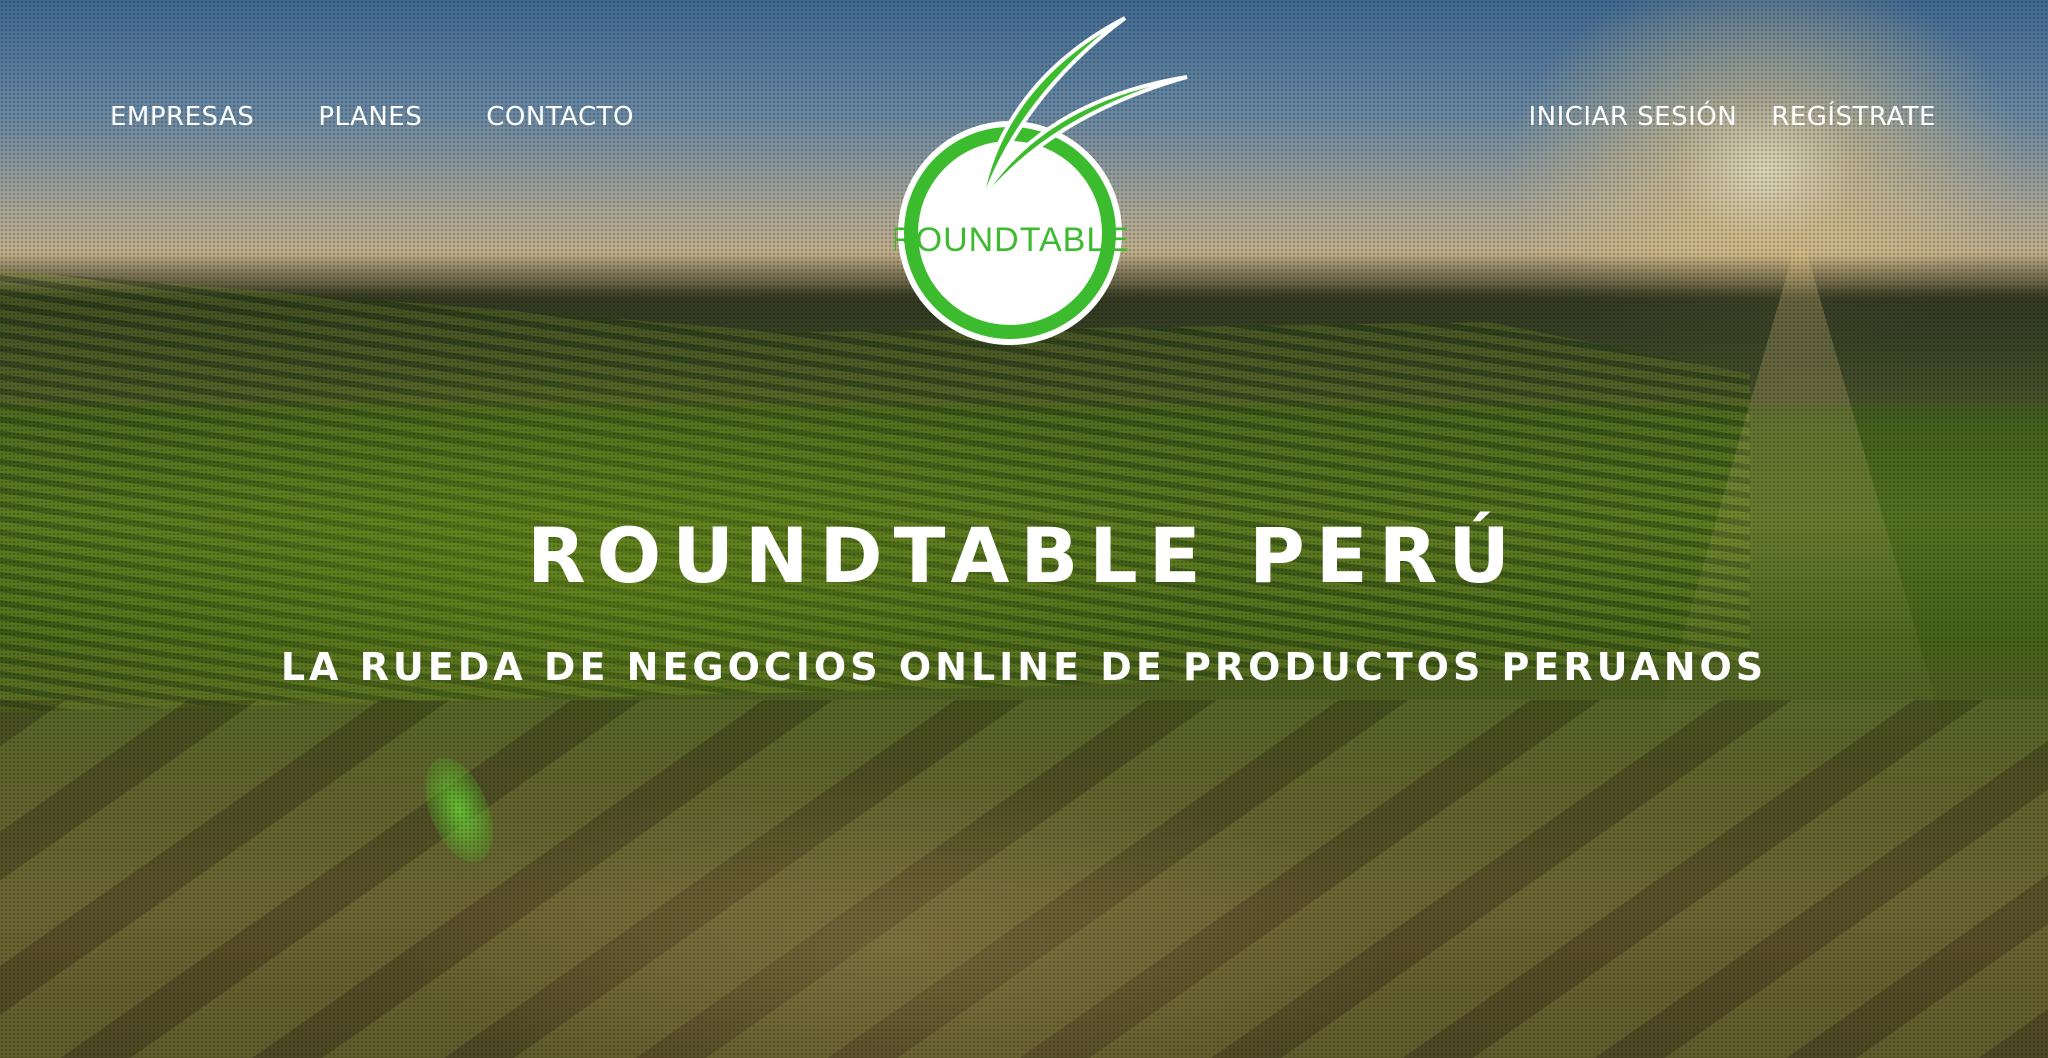  I want to click on nav-link-planes: PLANES, so click(370, 117).